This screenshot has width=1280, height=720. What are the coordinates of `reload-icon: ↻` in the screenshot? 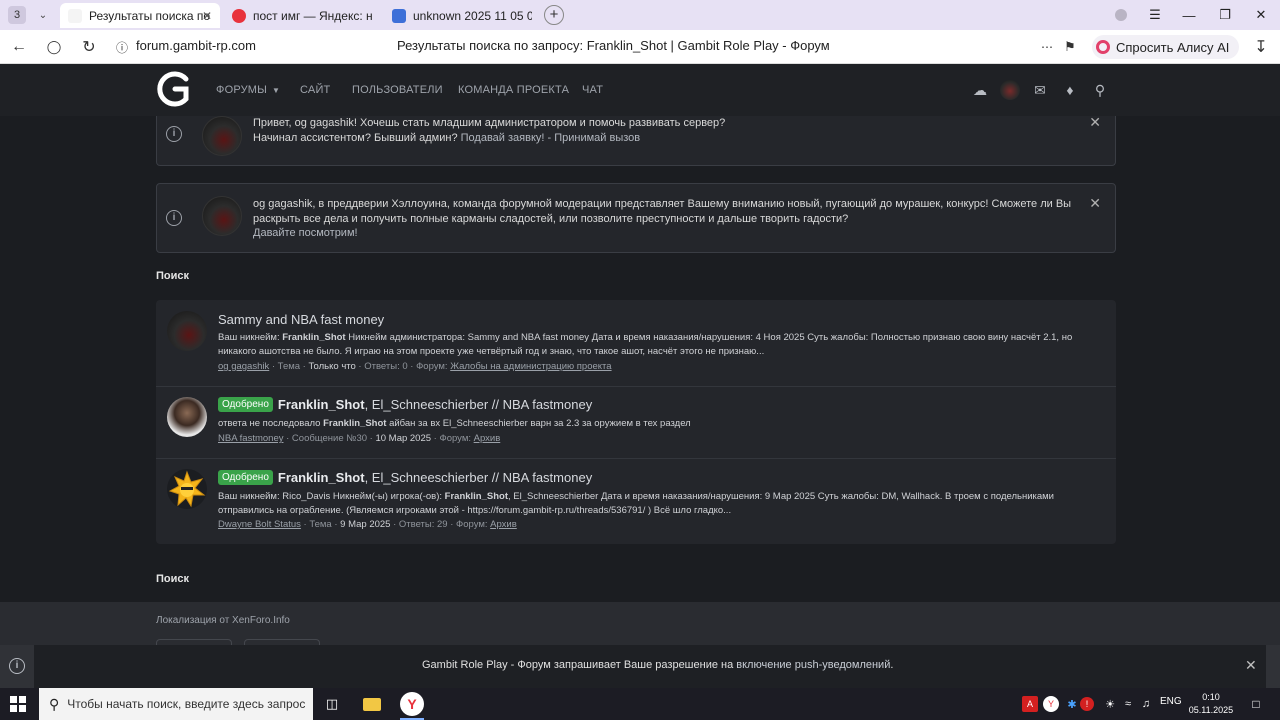 It's located at (89, 47).